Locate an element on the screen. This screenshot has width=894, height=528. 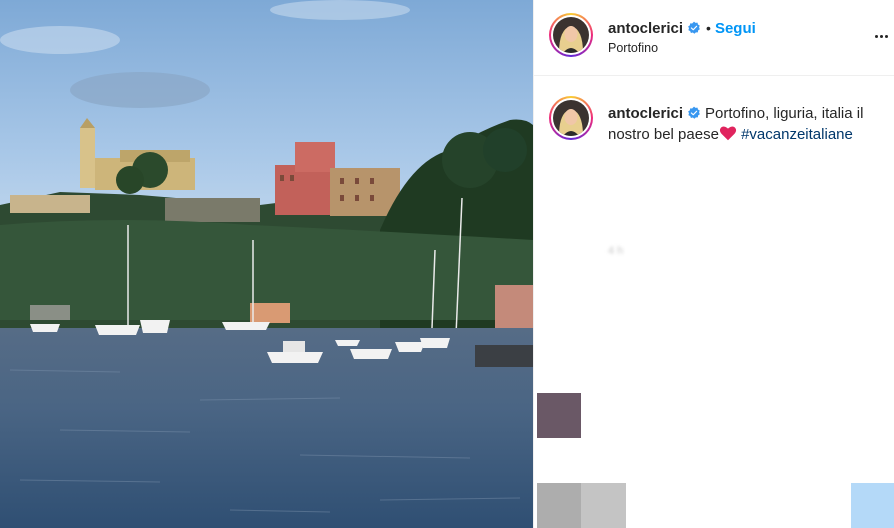
caption-avatar is located at coordinates (571, 118).